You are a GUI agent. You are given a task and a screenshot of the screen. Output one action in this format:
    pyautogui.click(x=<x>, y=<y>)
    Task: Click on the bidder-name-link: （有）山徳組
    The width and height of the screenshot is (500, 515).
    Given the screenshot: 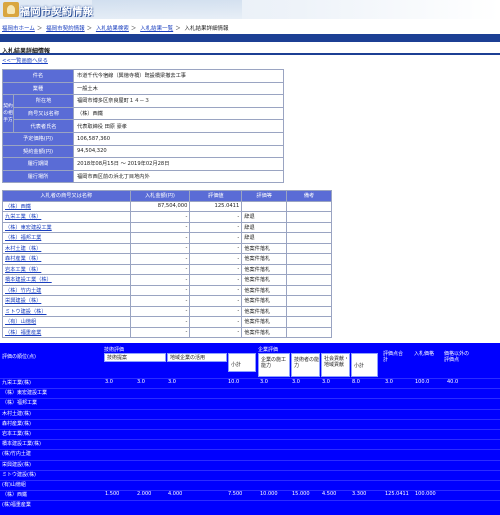 What is the action you would take?
    pyautogui.click(x=20, y=322)
    